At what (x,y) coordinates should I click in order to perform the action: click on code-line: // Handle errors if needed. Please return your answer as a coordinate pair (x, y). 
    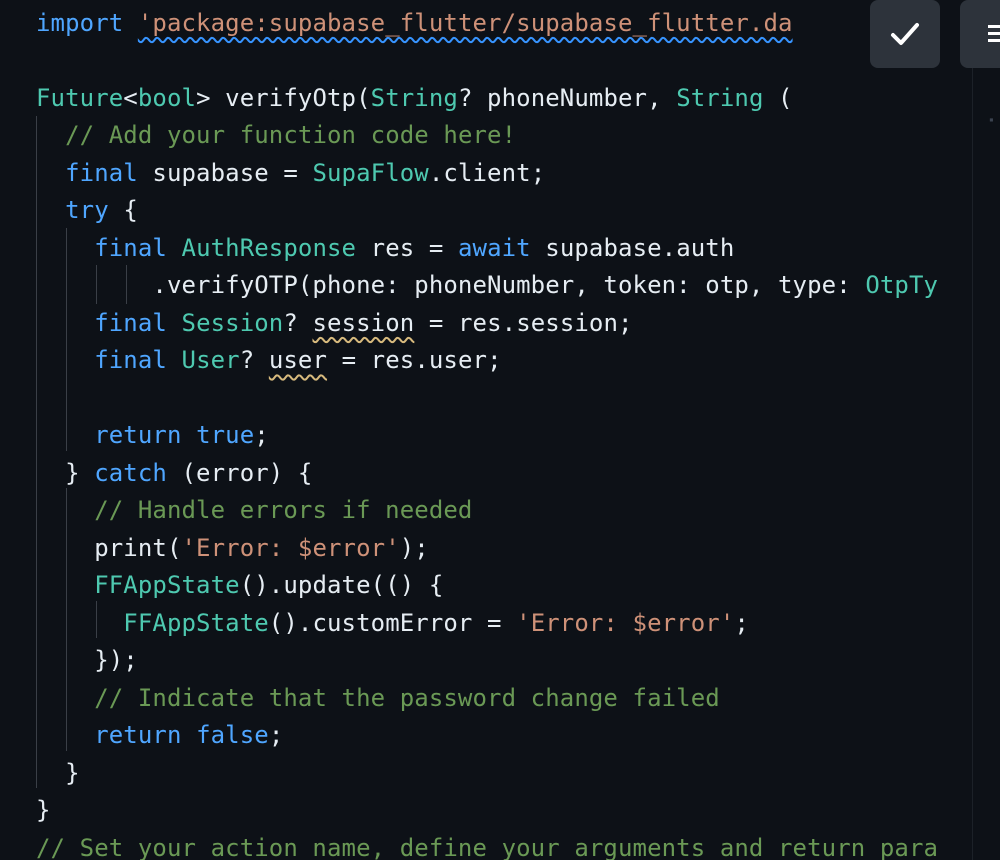
    Looking at the image, I should click on (254, 511).